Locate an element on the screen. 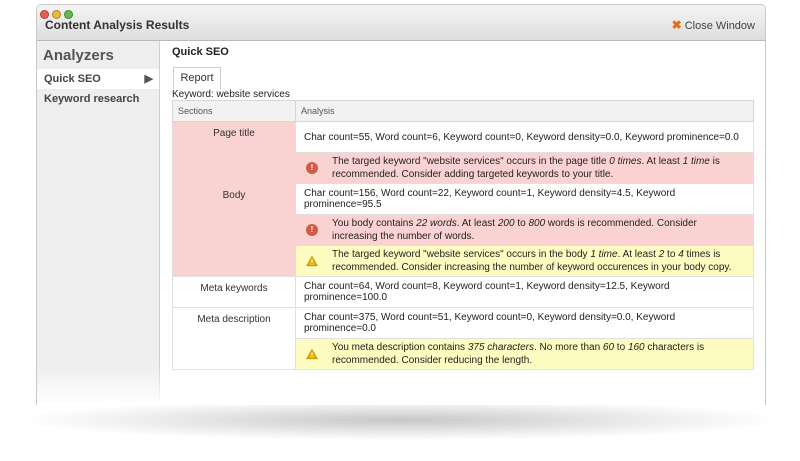 This screenshot has width=800, height=461. title-bar: Content Analysis Results ✖ Close Window is located at coordinates (401, 23).